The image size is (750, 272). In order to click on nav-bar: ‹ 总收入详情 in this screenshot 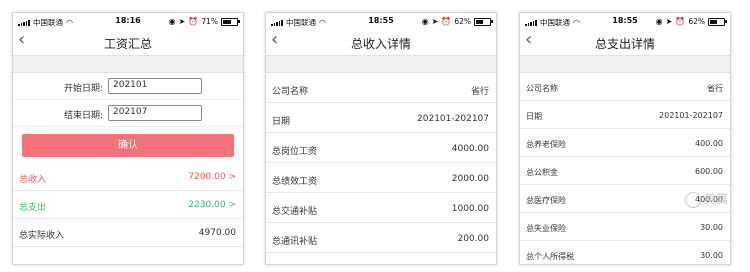, I will do `click(381, 42)`.